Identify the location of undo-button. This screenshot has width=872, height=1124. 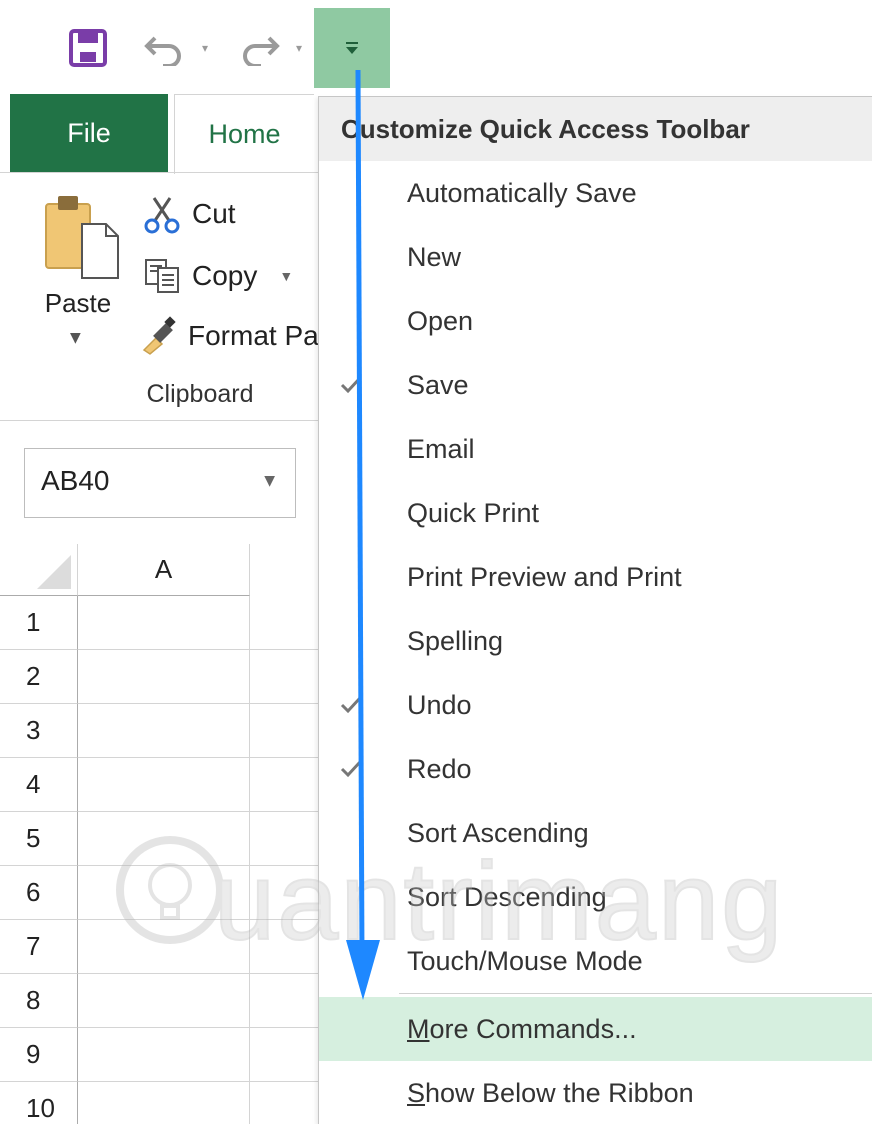
(164, 48).